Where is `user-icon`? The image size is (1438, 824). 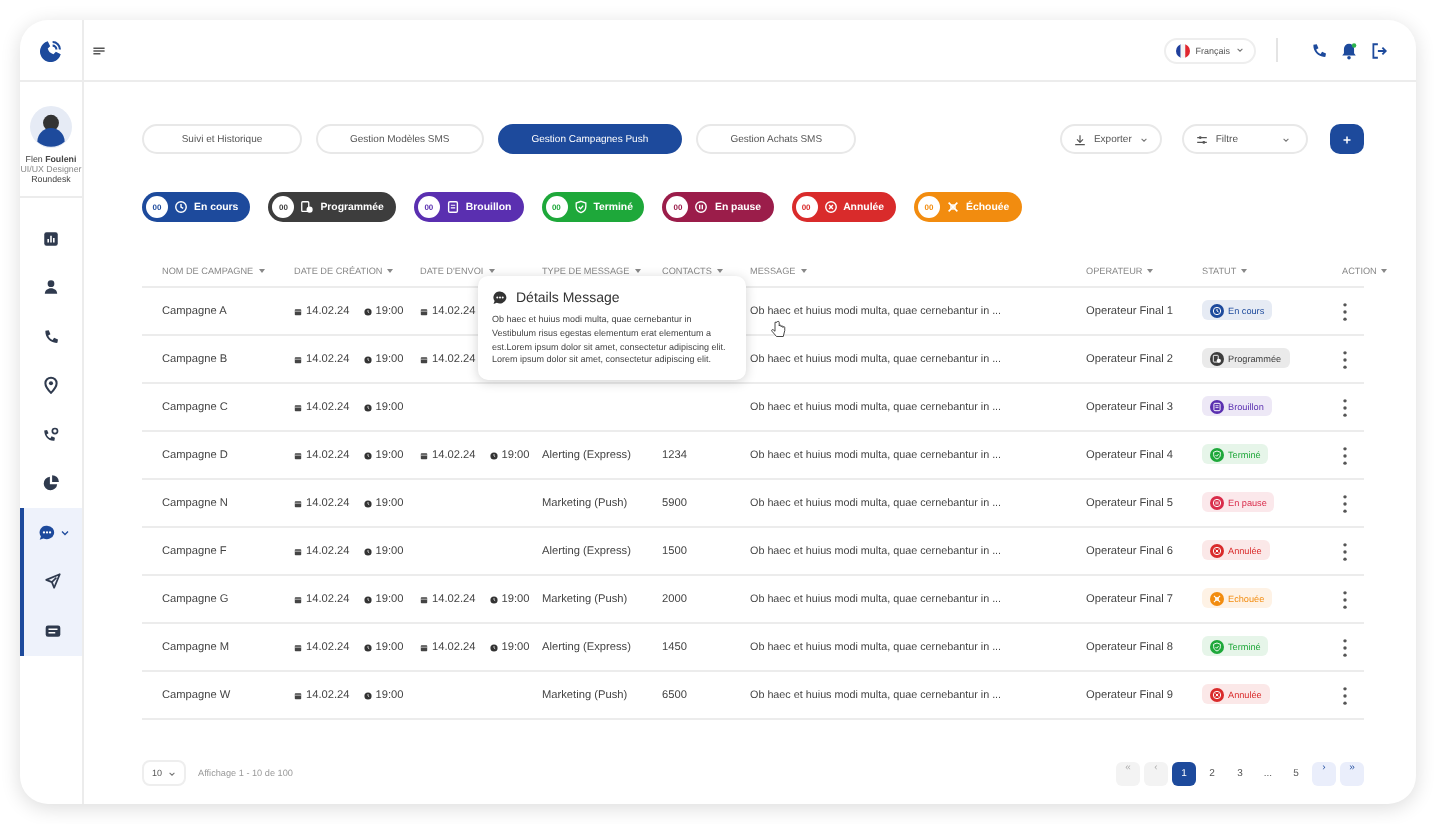
user-icon is located at coordinates (51, 287).